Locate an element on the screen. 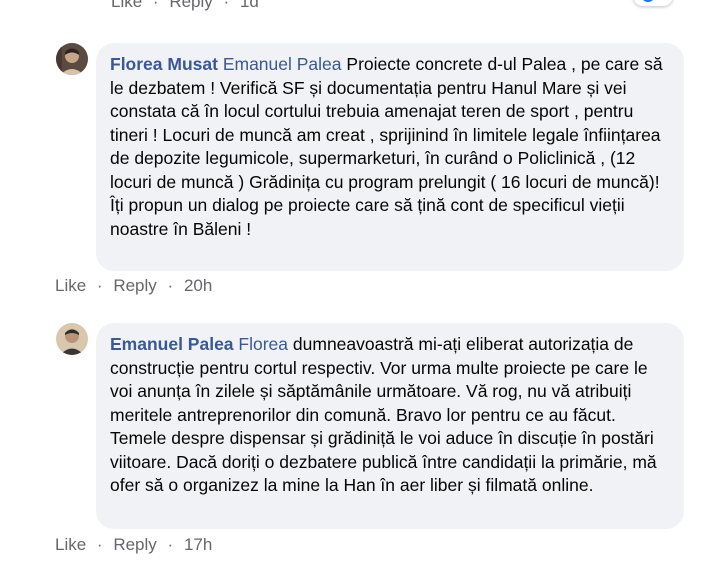  mention-link: Florea is located at coordinates (263, 344).